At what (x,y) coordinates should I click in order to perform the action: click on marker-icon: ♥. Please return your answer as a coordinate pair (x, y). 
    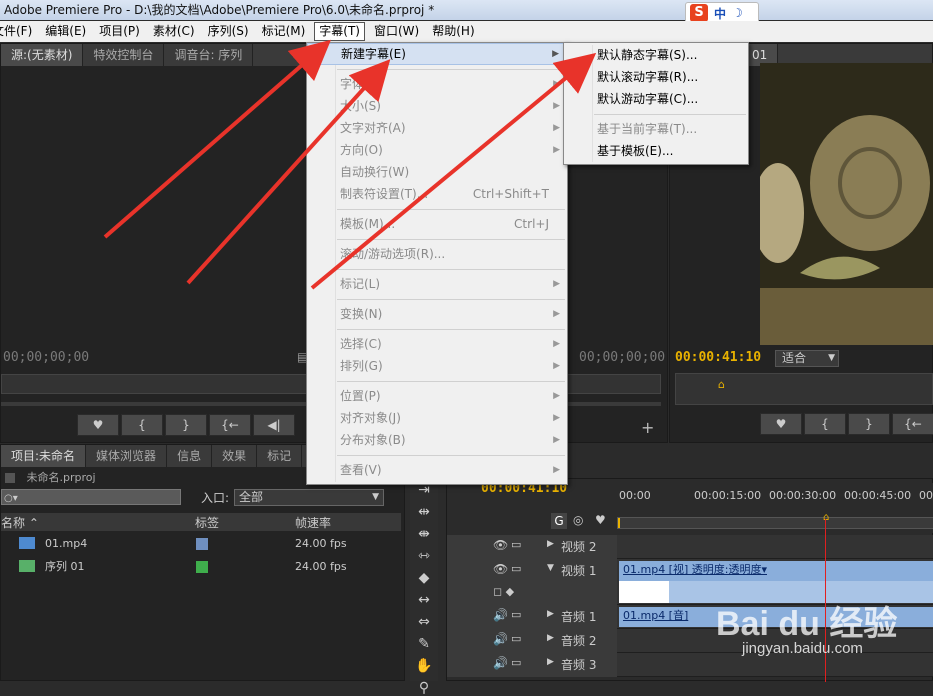
    Looking at the image, I should click on (600, 520).